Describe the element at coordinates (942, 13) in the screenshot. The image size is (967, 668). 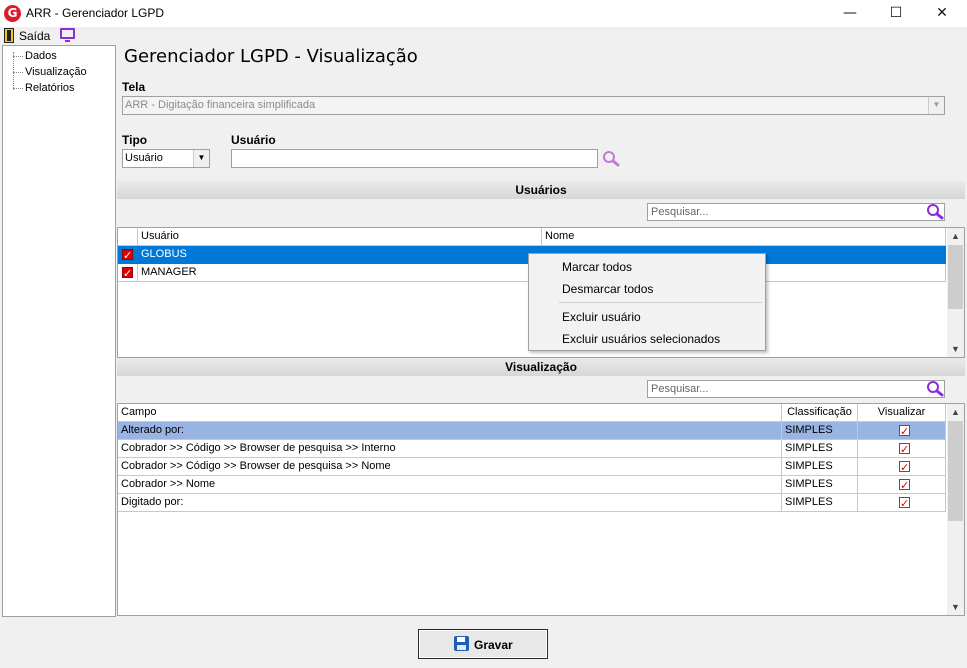
I see `close-button: ✕` at that location.